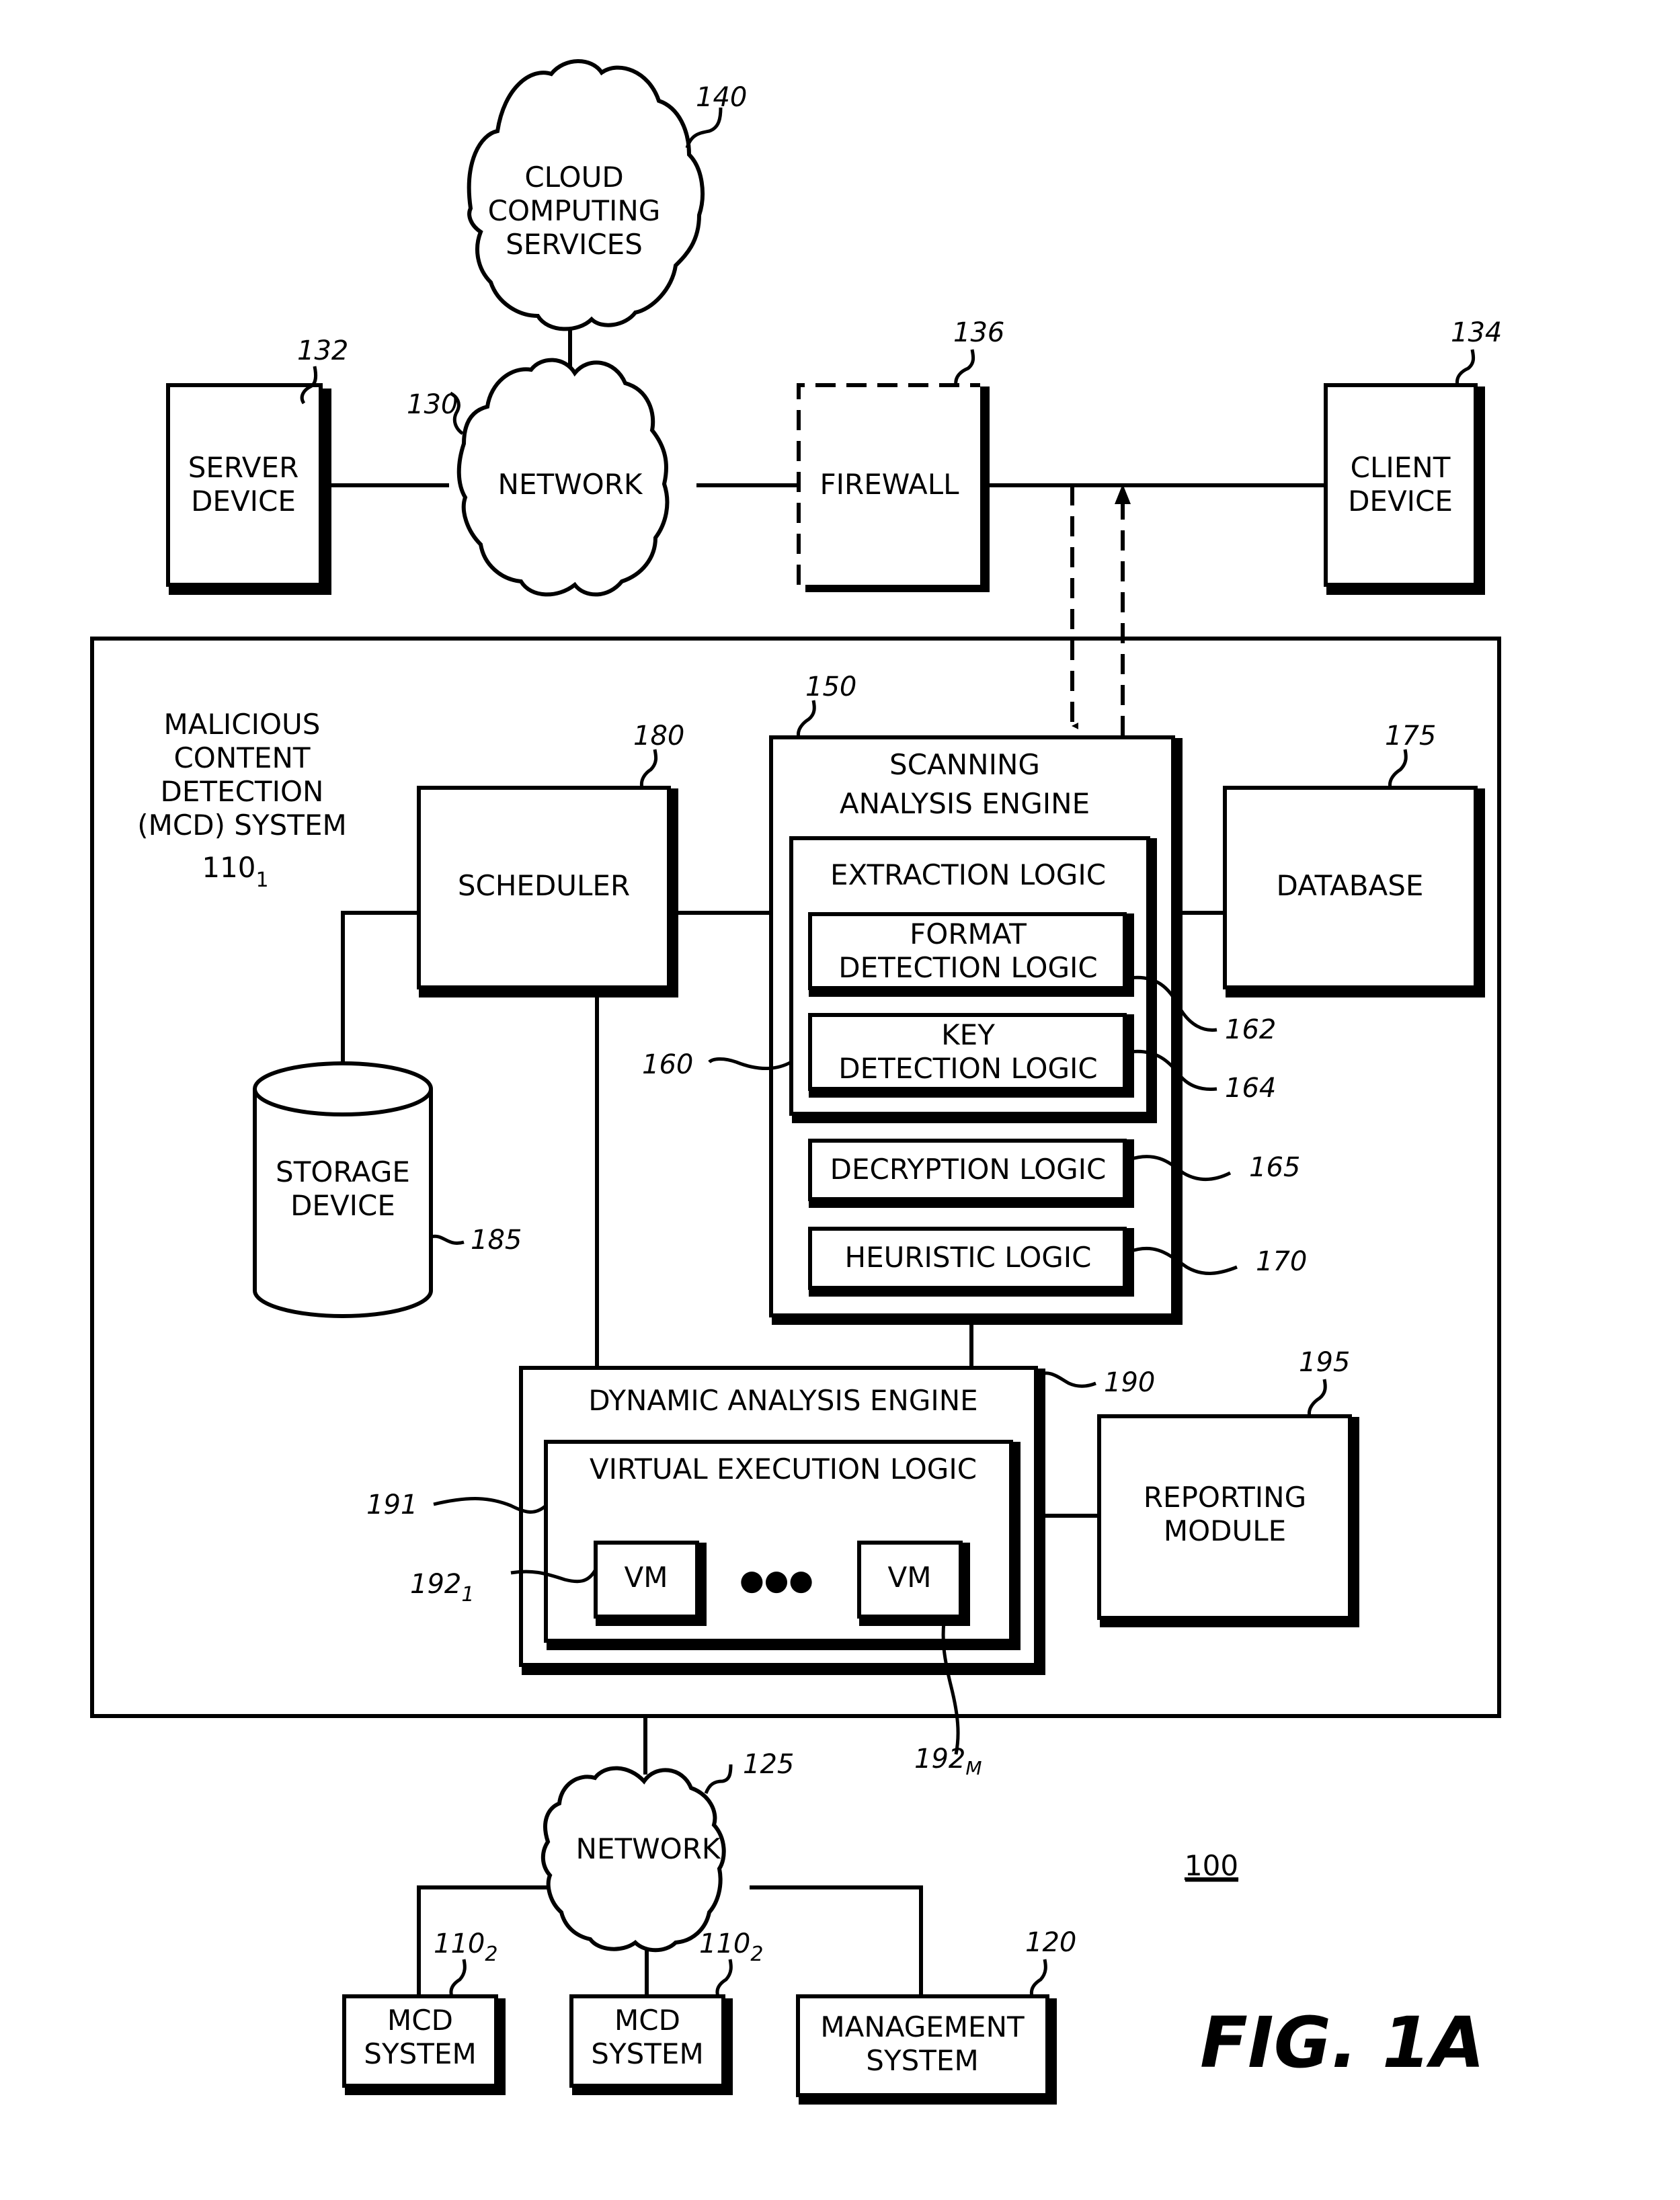 This screenshot has width=1680, height=2200. I want to click on storage-device: STORAGE DEVICE 185, so click(388, 1190).